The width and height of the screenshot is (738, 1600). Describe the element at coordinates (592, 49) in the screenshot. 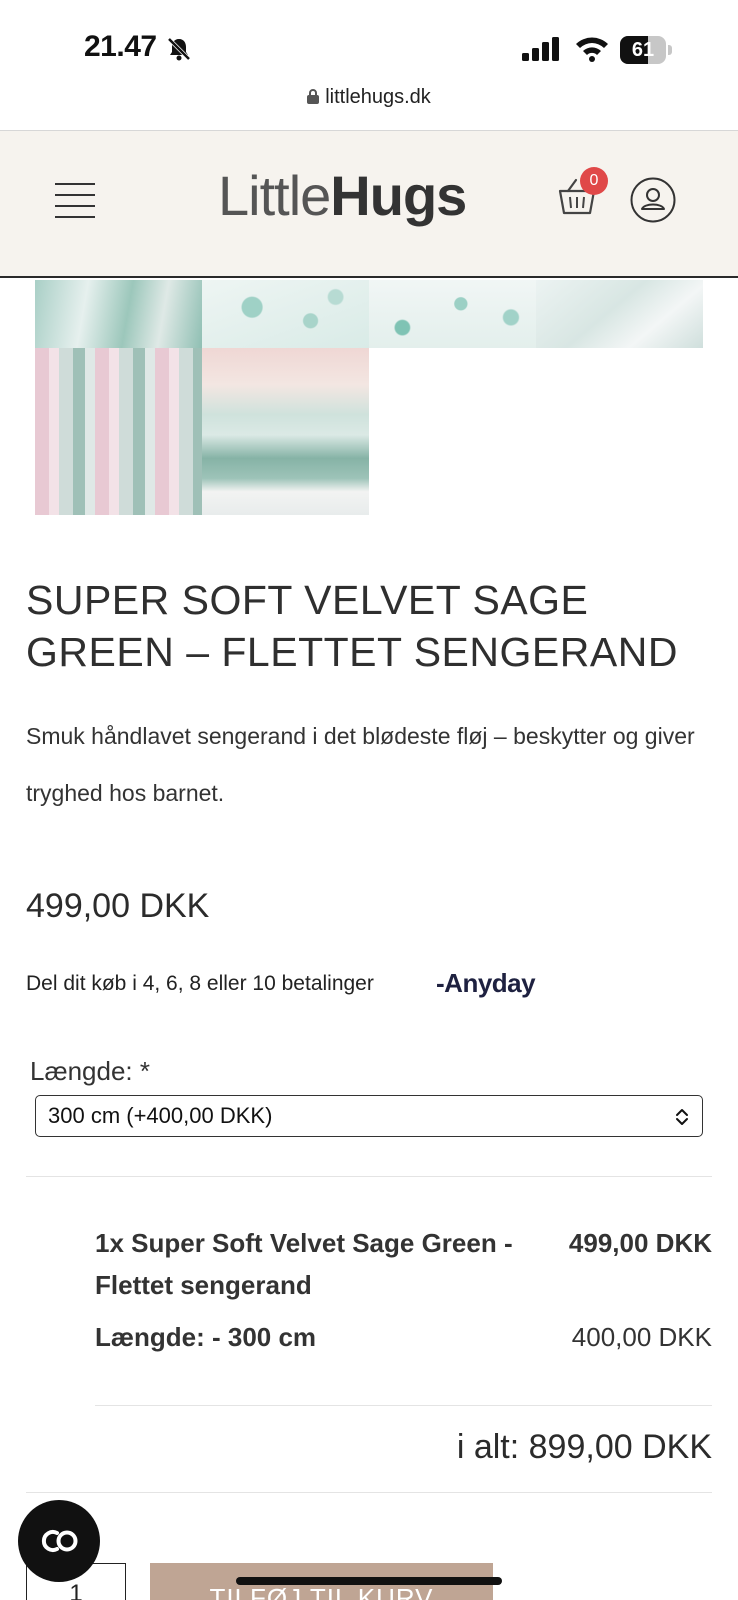

I see `wifi-icon` at that location.